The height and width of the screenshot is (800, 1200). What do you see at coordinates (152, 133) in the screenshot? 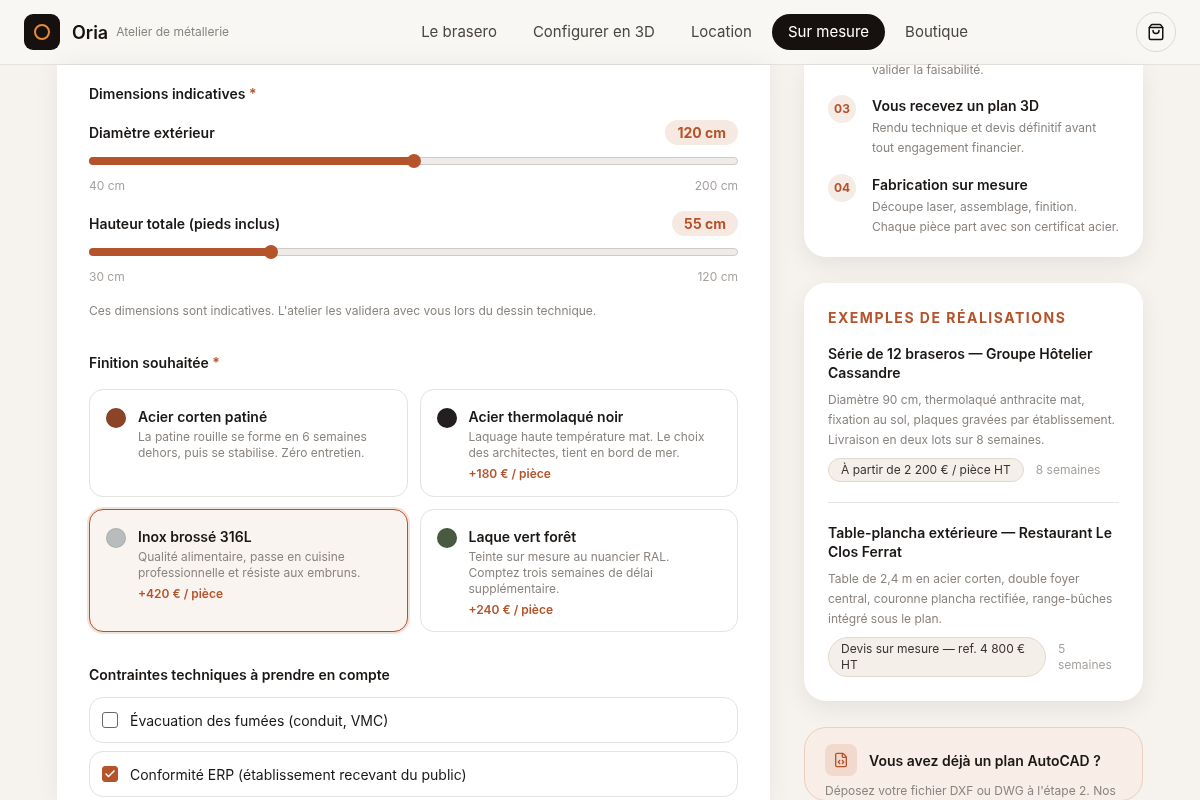
I see `slider-label: Diamètre extérieur` at bounding box center [152, 133].